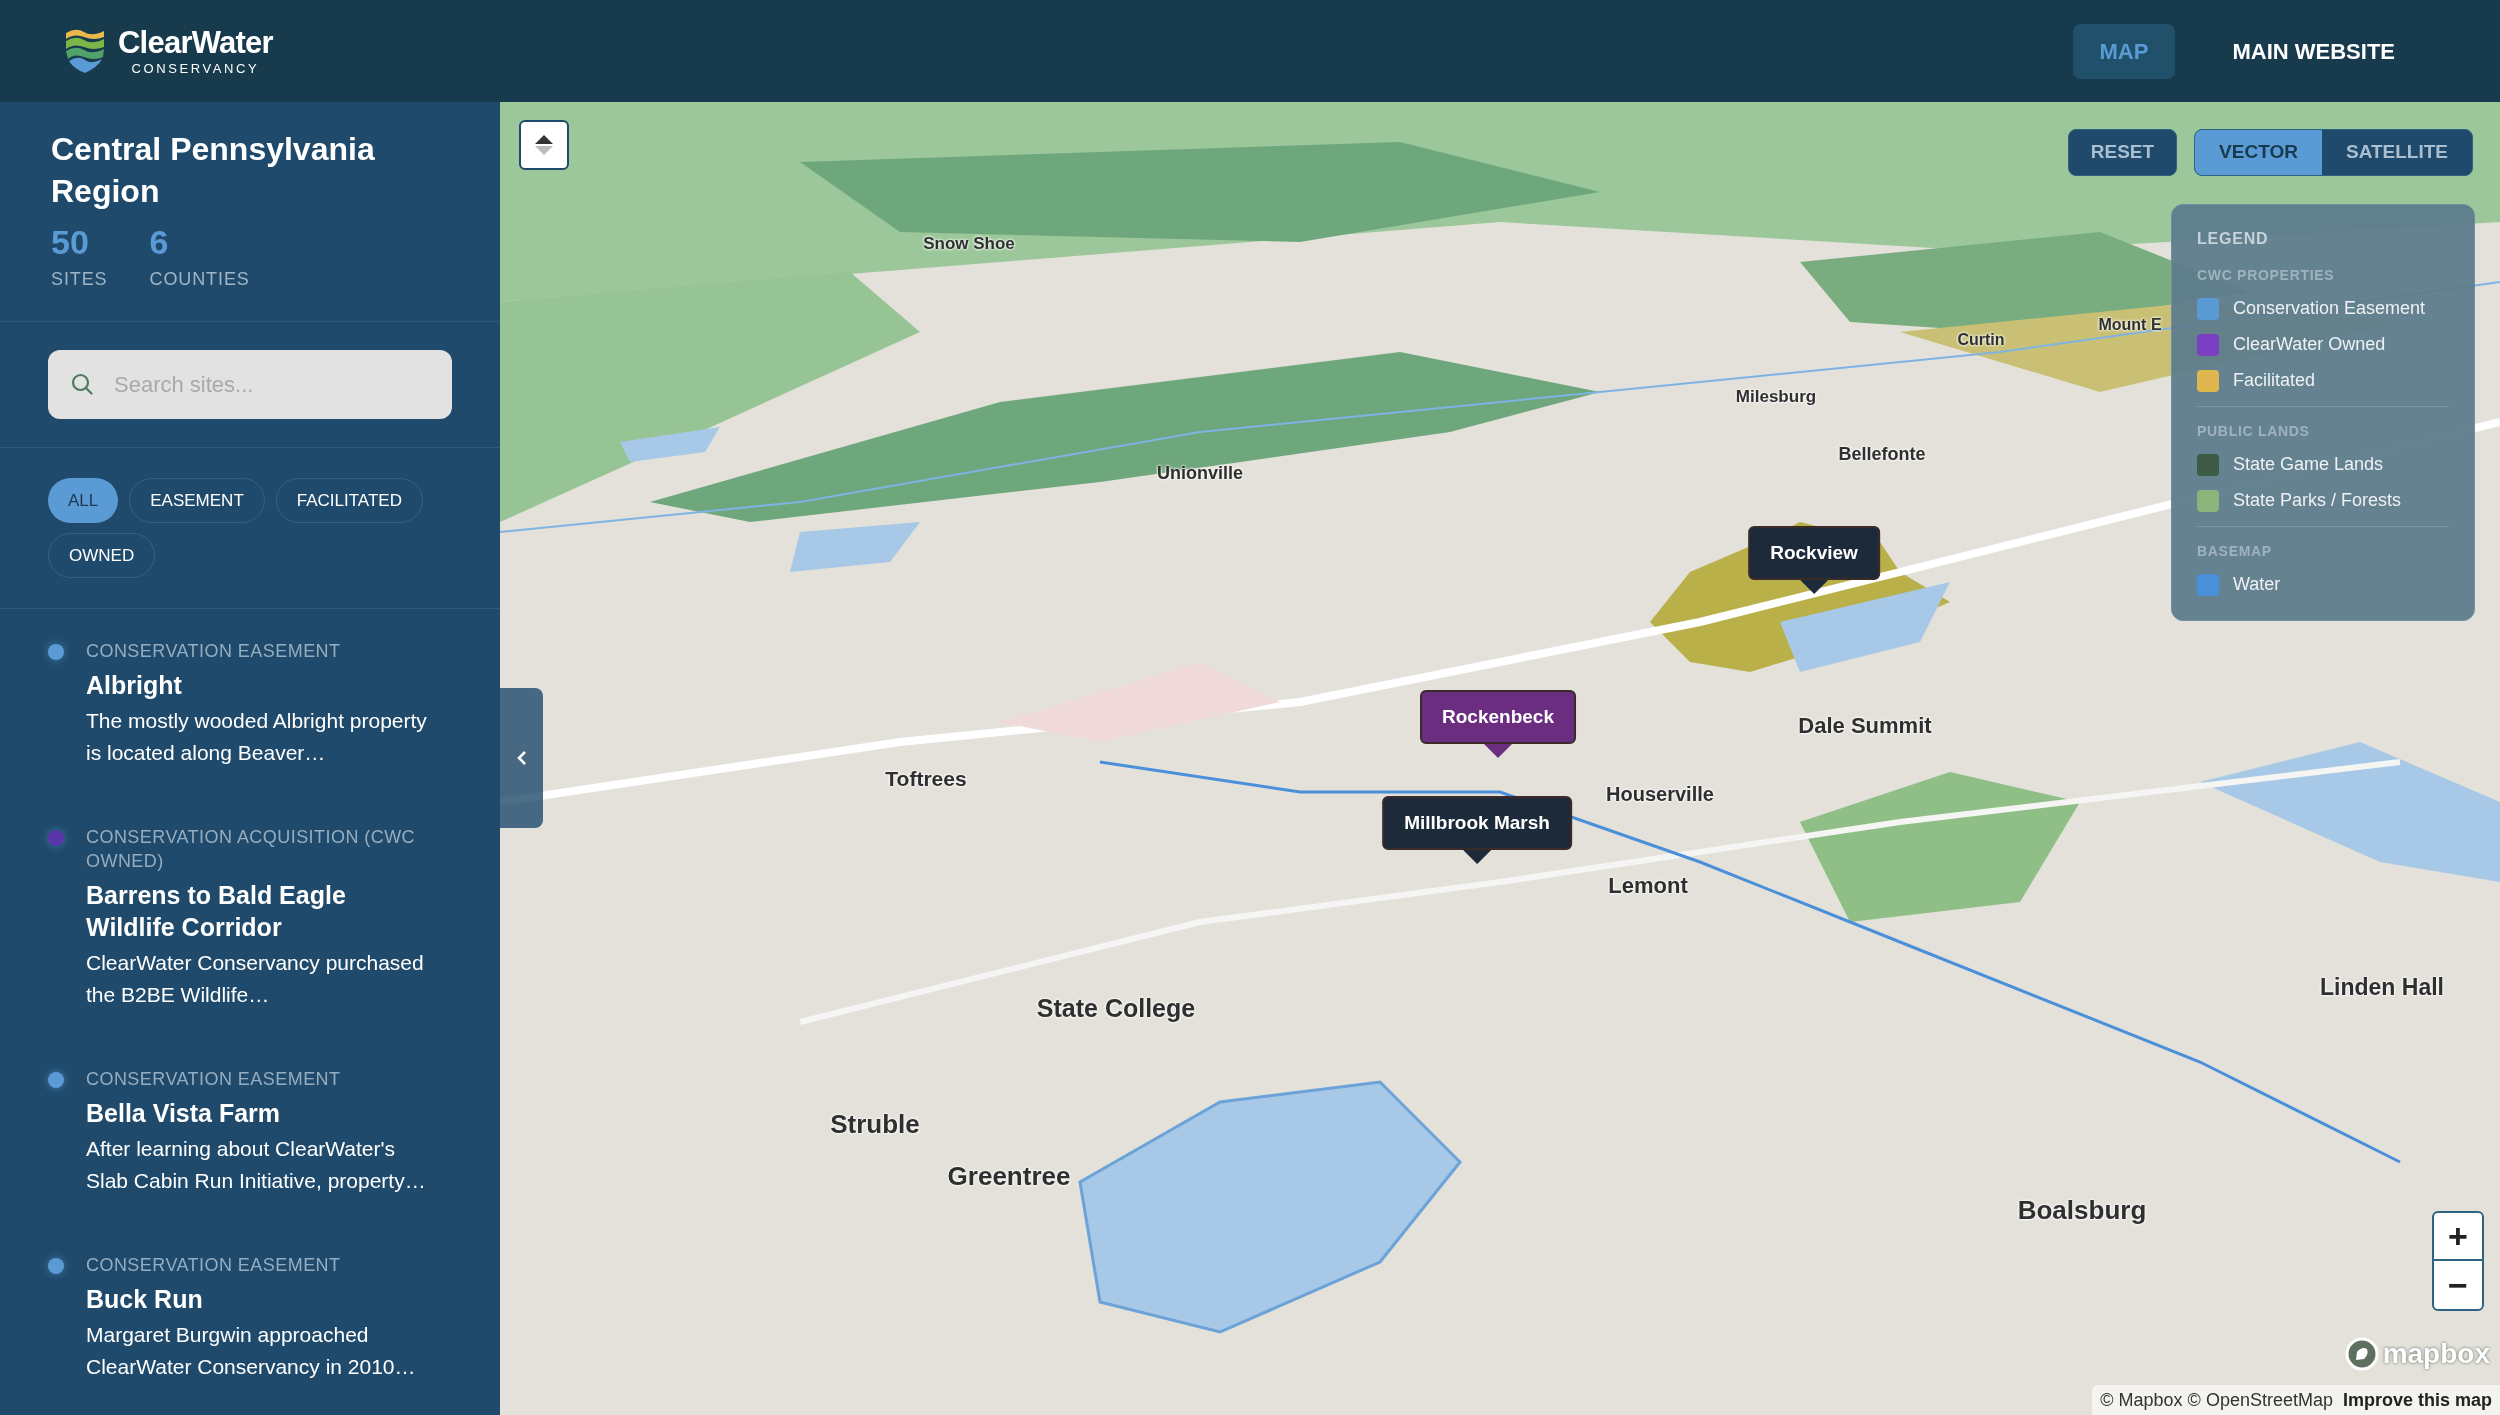 This screenshot has width=2500, height=1415. Describe the element at coordinates (85, 51) in the screenshot. I see `logo-icon` at that location.